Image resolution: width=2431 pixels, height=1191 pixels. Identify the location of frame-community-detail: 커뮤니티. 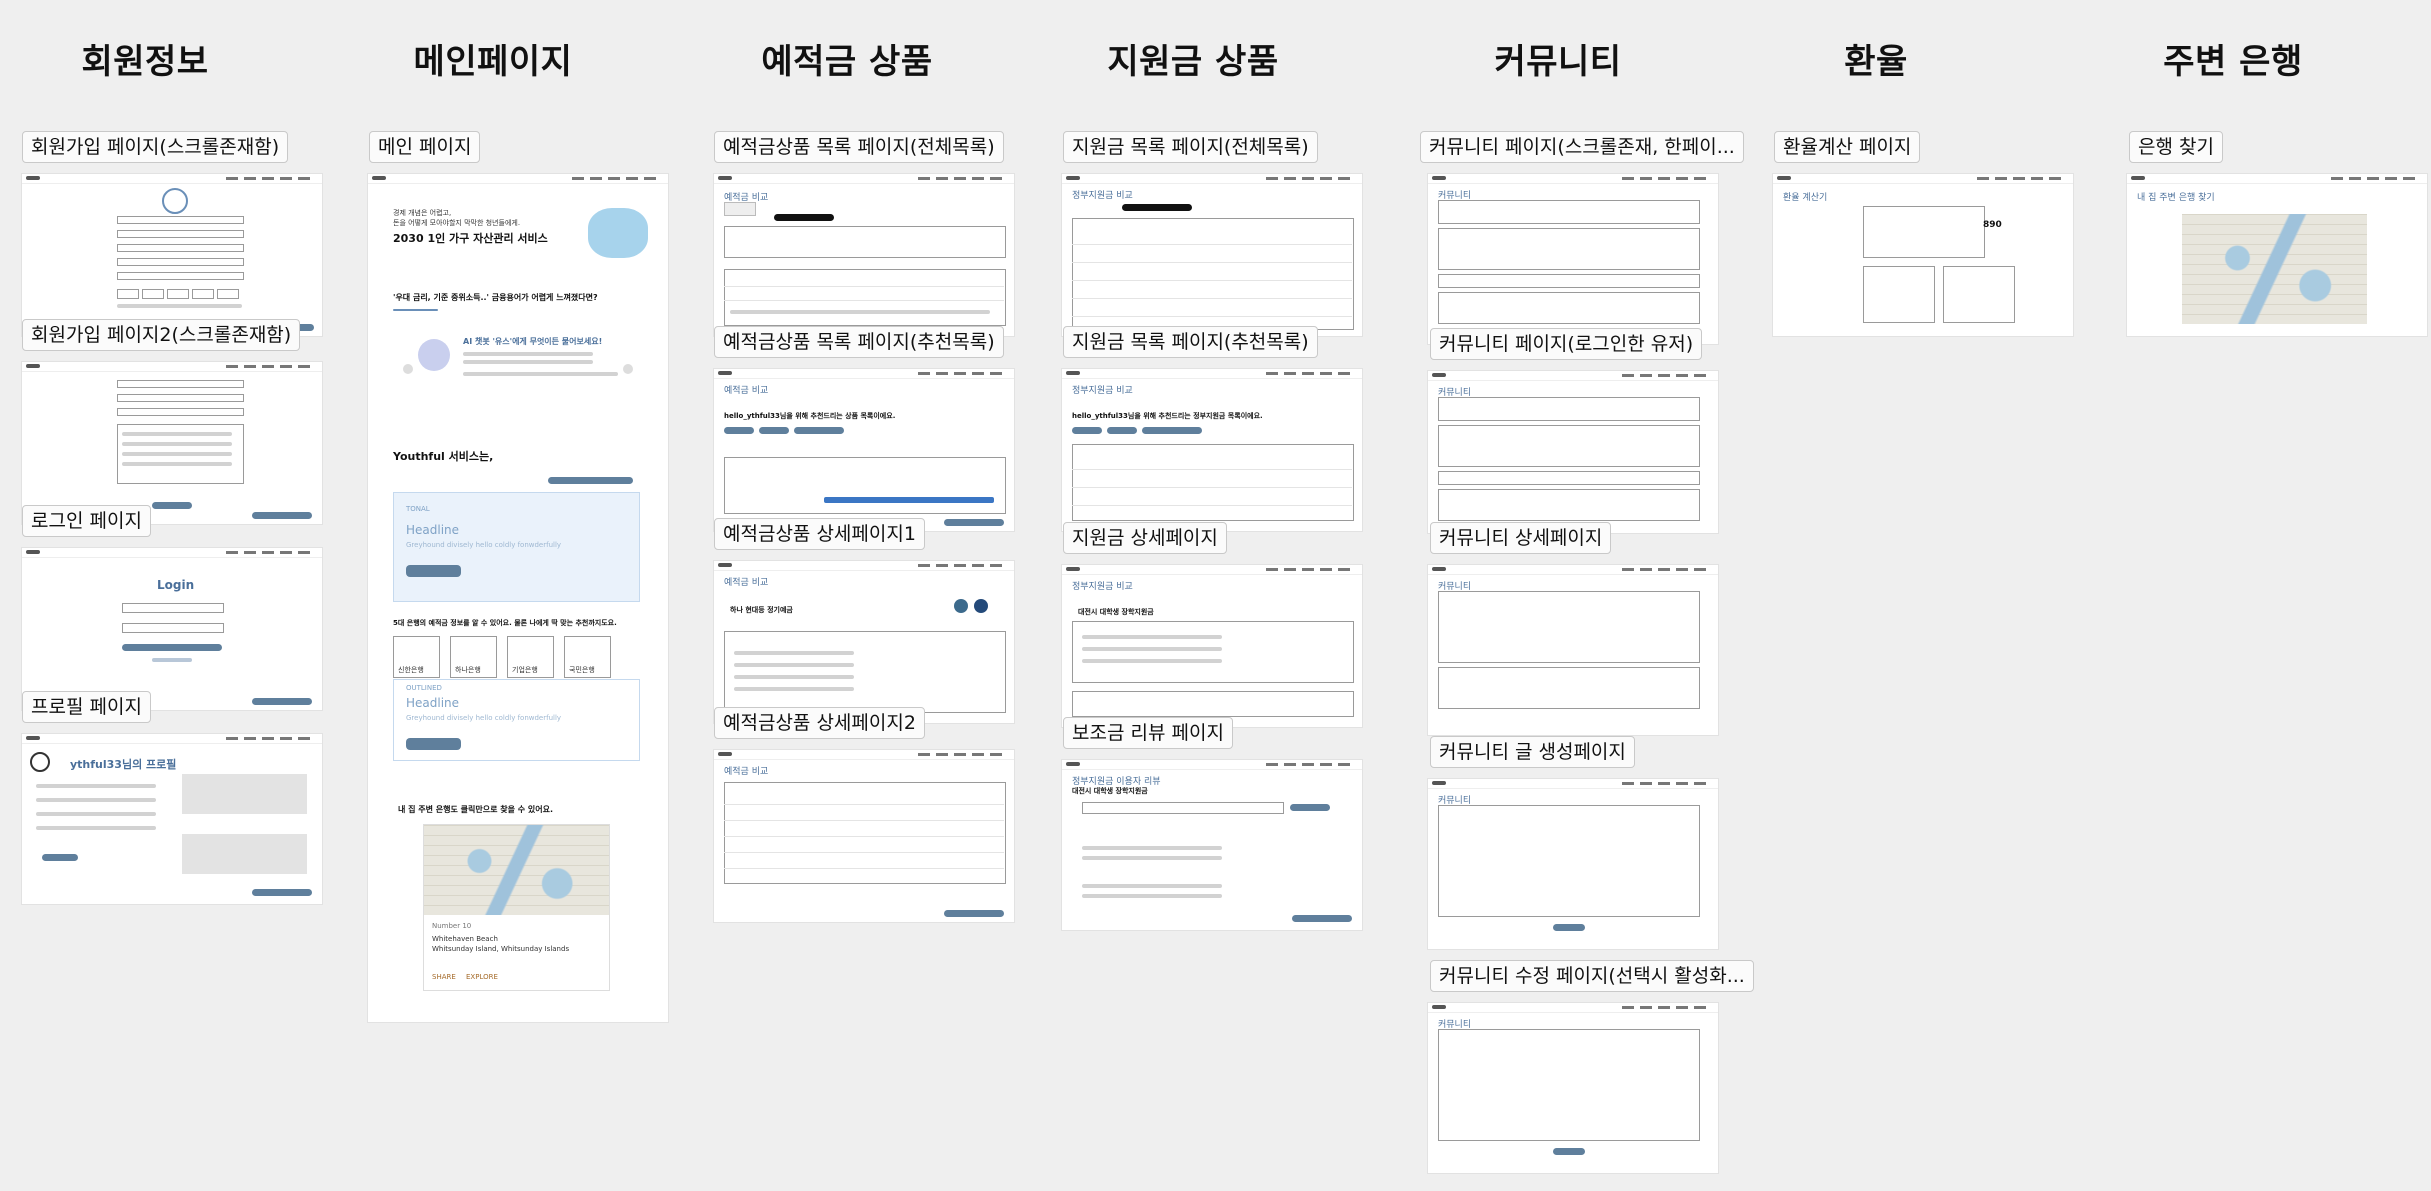
(1573, 650).